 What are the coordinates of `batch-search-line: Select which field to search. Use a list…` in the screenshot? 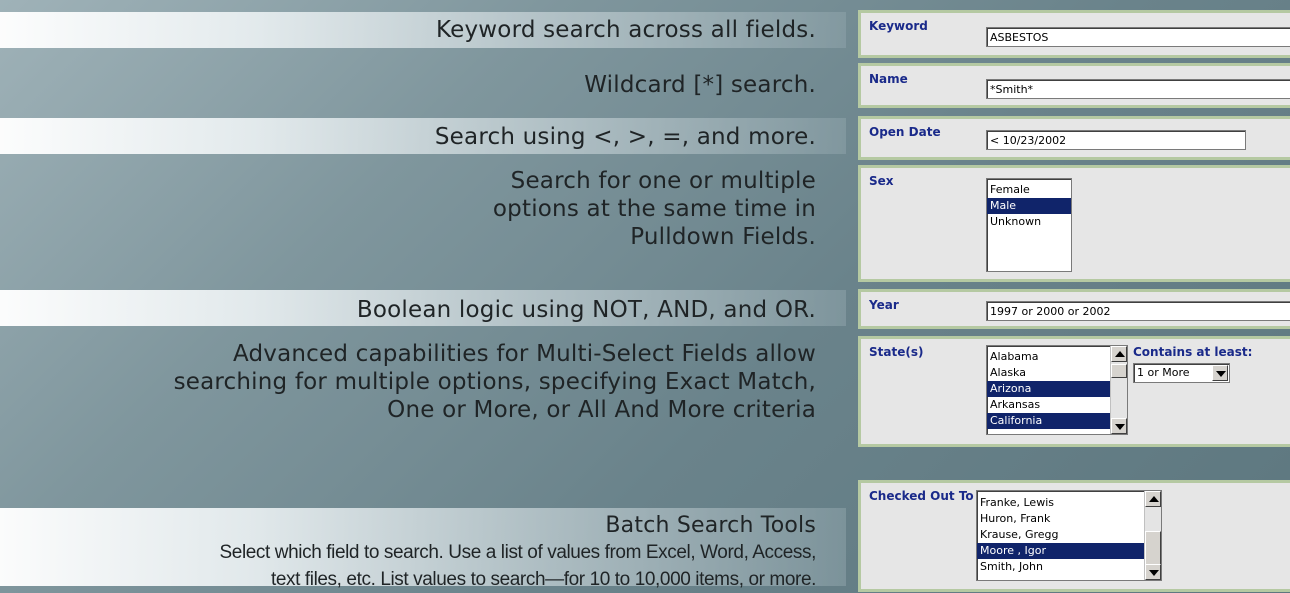 It's located at (518, 552).